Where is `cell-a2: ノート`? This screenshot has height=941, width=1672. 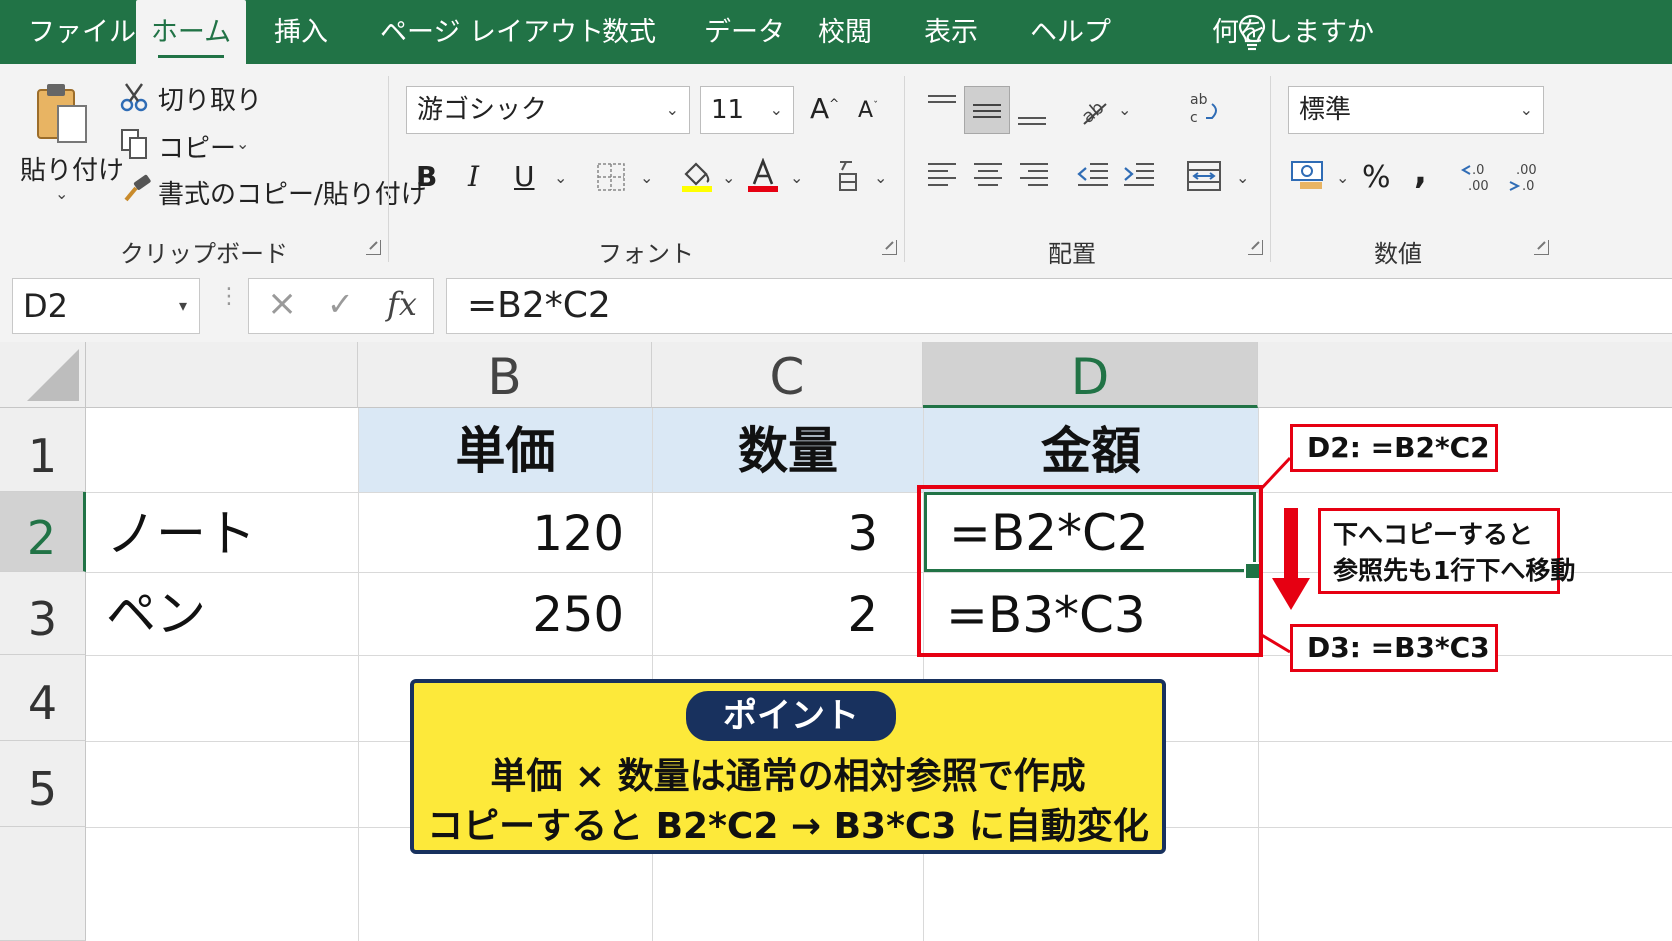 cell-a2: ノート is located at coordinates (181, 532).